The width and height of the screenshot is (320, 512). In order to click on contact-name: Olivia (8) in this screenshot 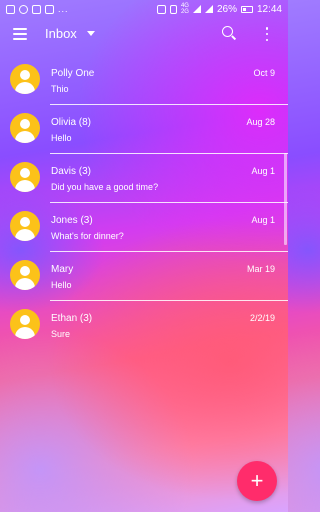, I will do `click(71, 122)`.